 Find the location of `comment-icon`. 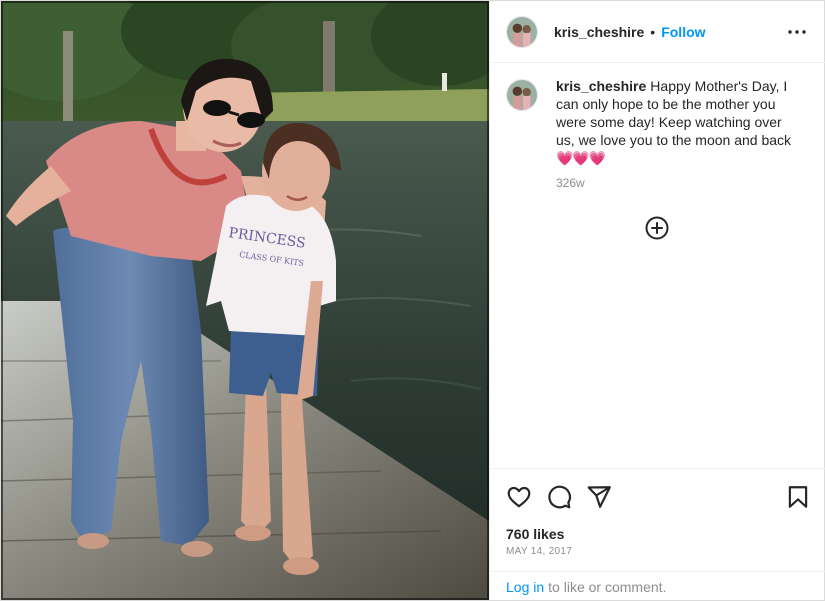

comment-icon is located at coordinates (559, 497).